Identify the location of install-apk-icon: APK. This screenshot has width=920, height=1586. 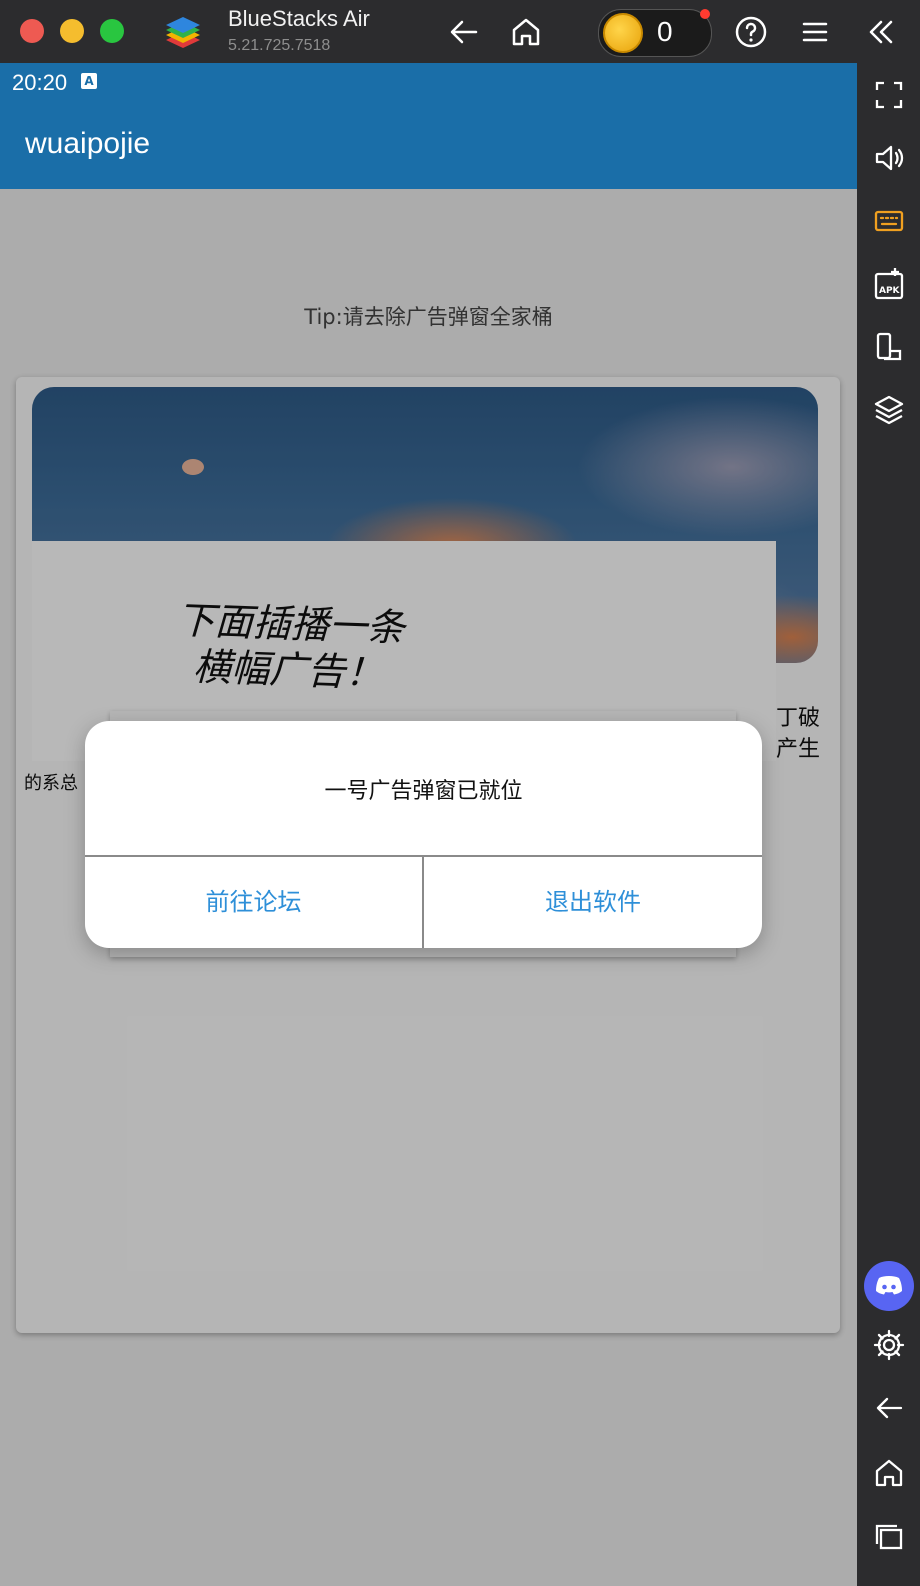
(889, 284).